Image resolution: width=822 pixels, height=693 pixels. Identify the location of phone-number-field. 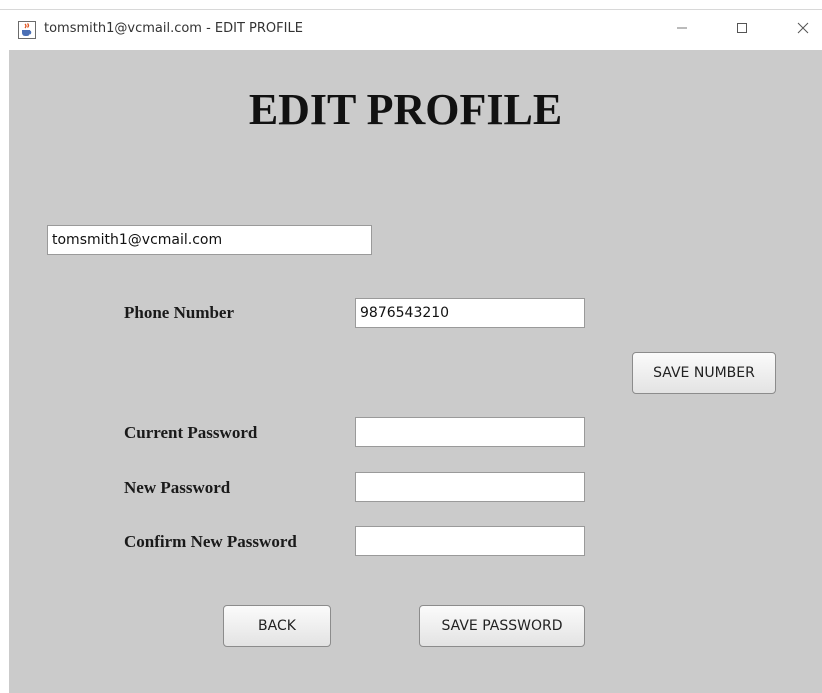
(470, 313).